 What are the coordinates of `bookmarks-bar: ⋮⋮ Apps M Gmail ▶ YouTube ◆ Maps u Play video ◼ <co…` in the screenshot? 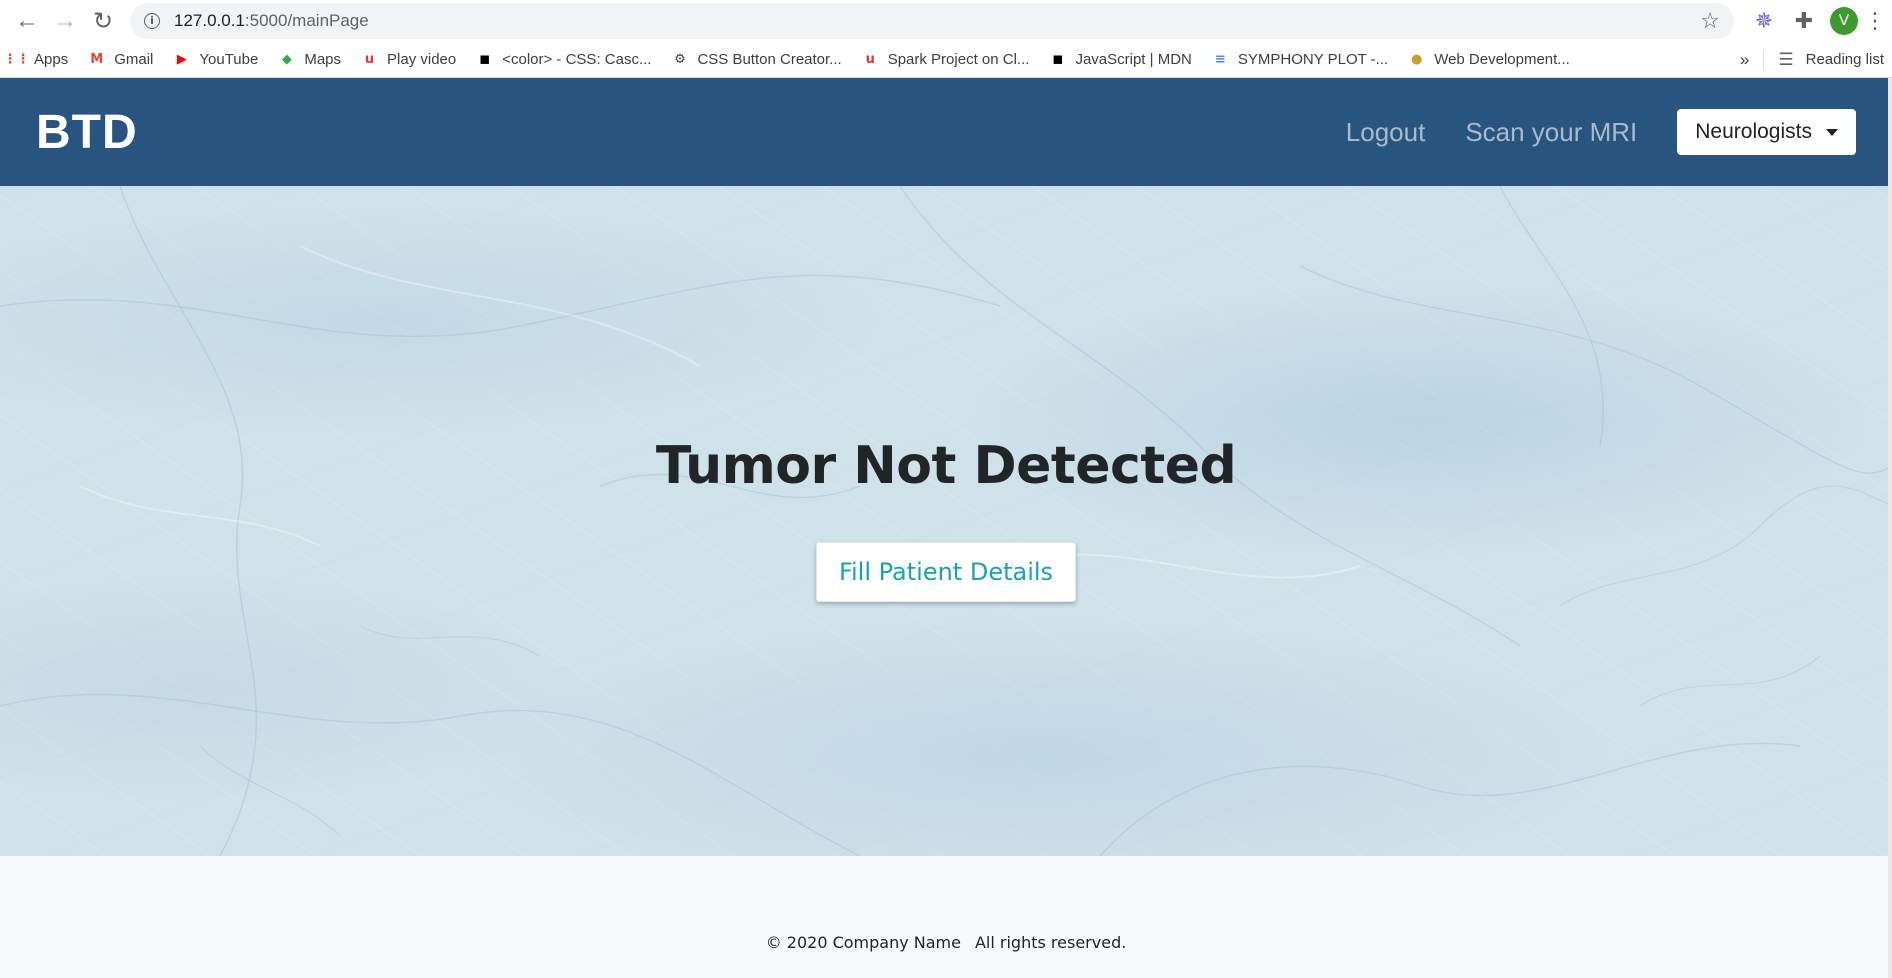 It's located at (946, 60).